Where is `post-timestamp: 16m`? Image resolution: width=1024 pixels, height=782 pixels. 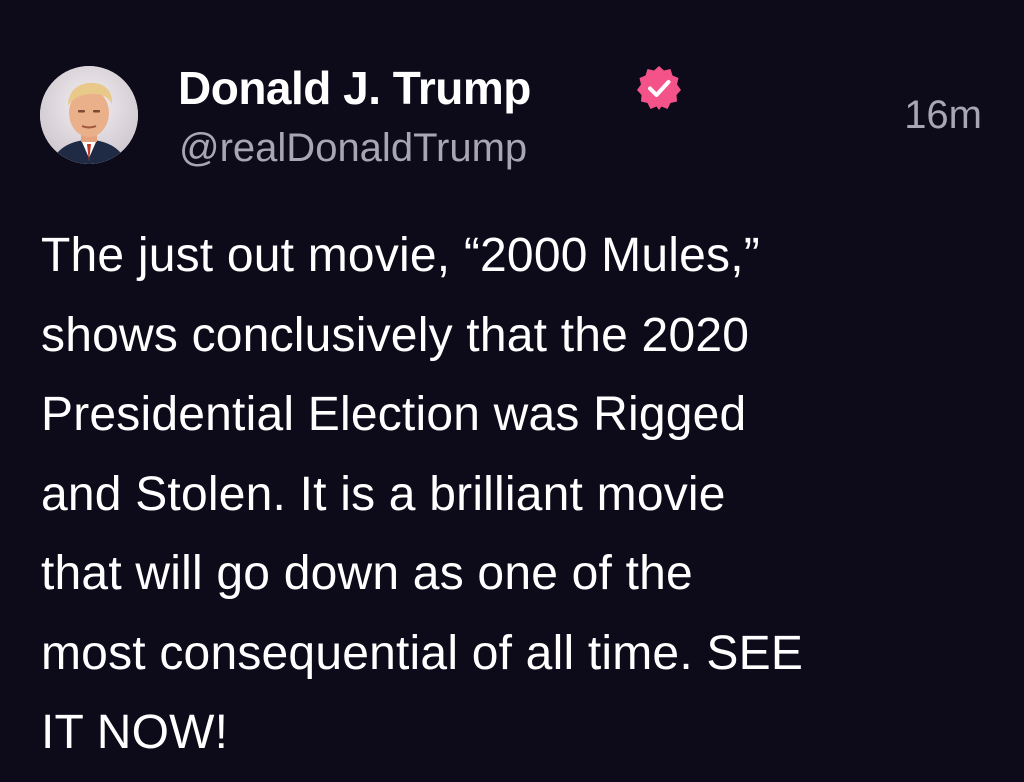
post-timestamp: 16m is located at coordinates (943, 115).